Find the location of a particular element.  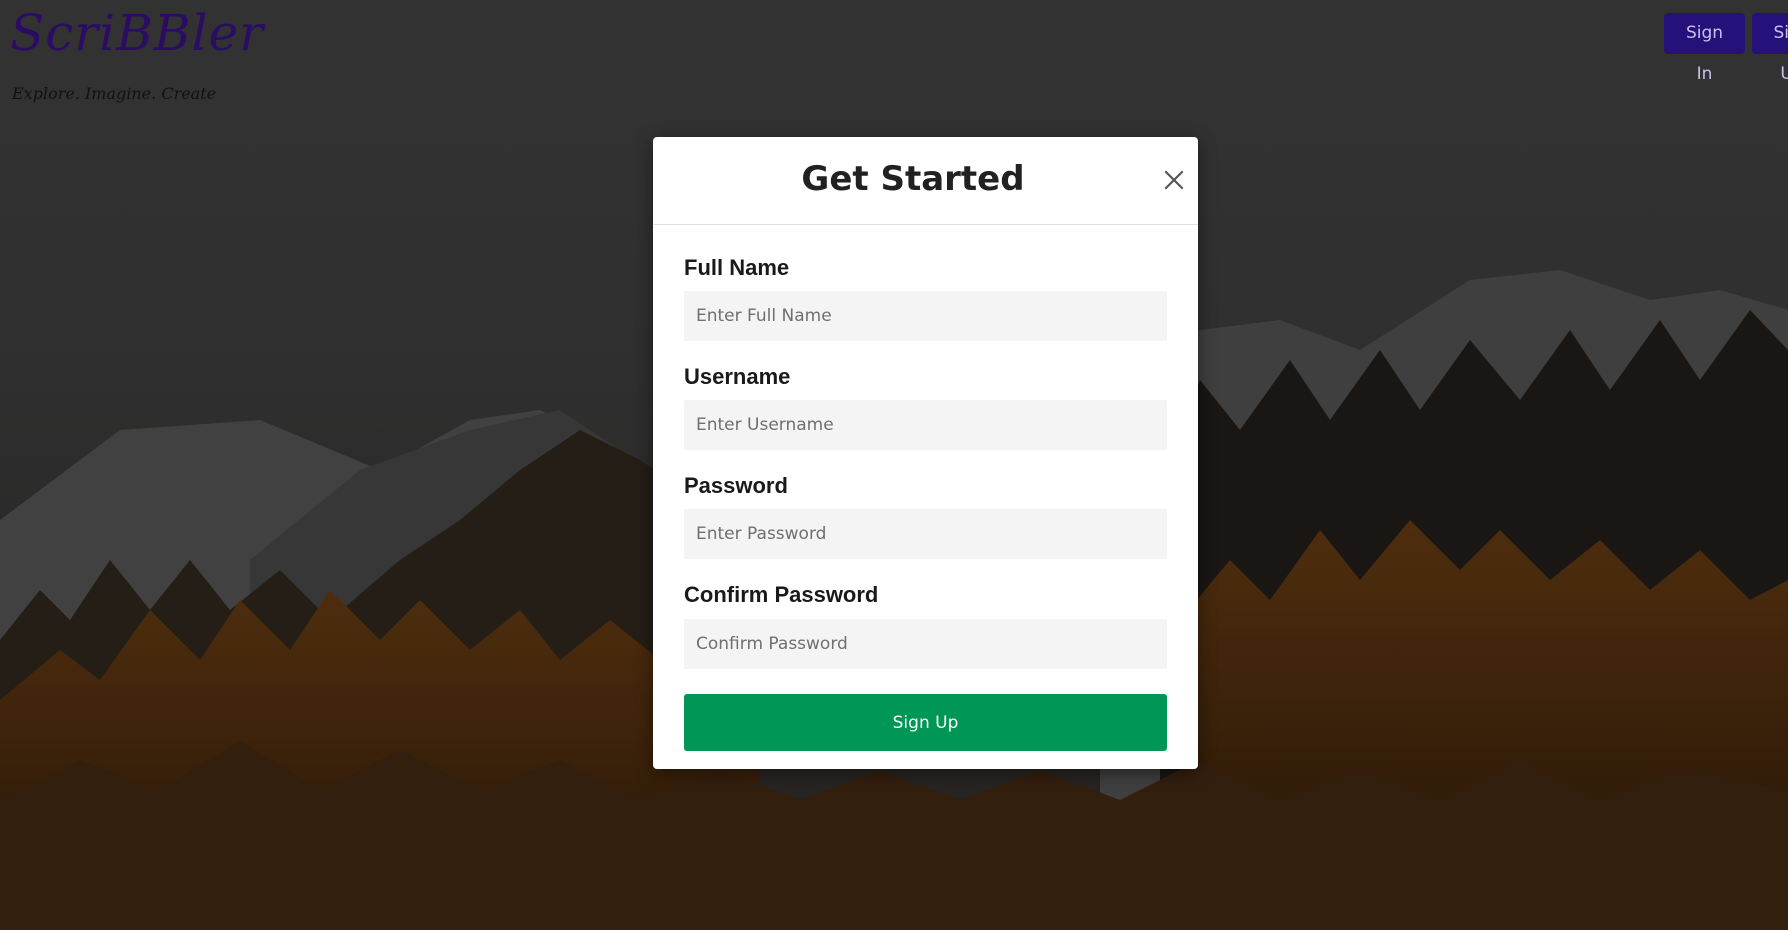

close-icon is located at coordinates (1174, 180).